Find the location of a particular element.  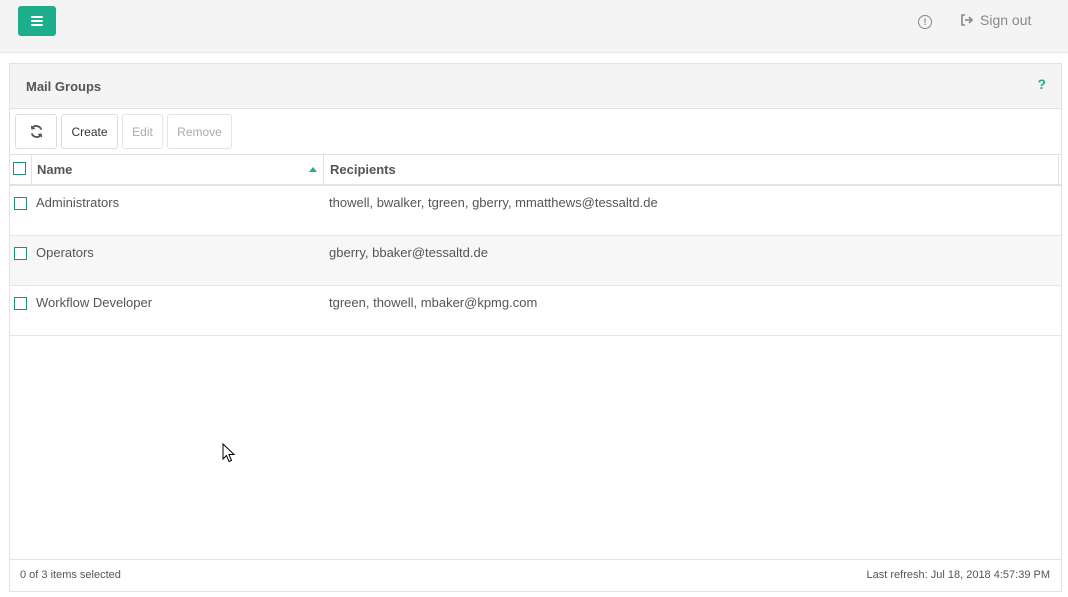

page-title: Mail Groups is located at coordinates (64, 86).